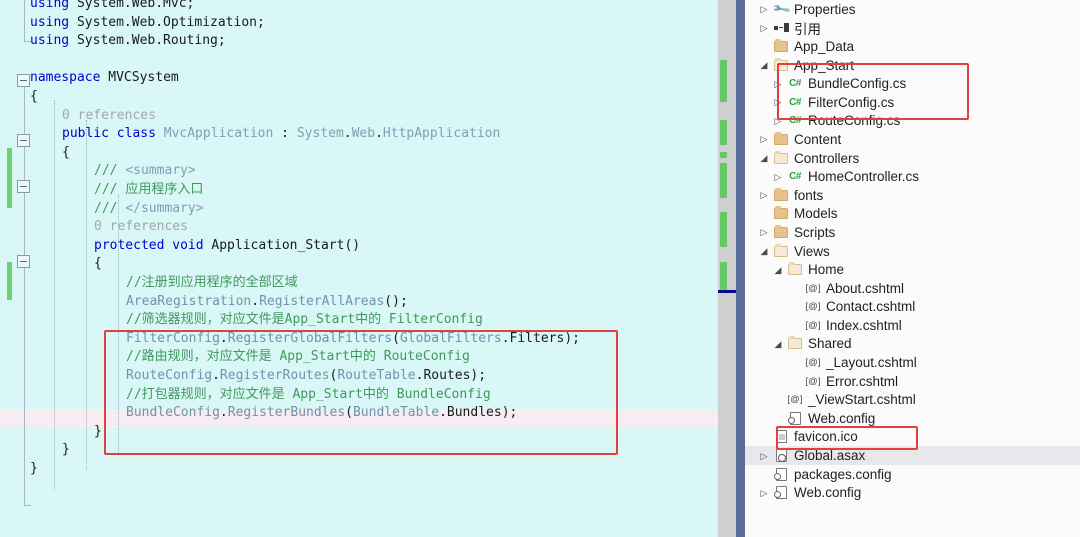  What do you see at coordinates (826, 270) in the screenshot?
I see `tree-item-label: Home` at bounding box center [826, 270].